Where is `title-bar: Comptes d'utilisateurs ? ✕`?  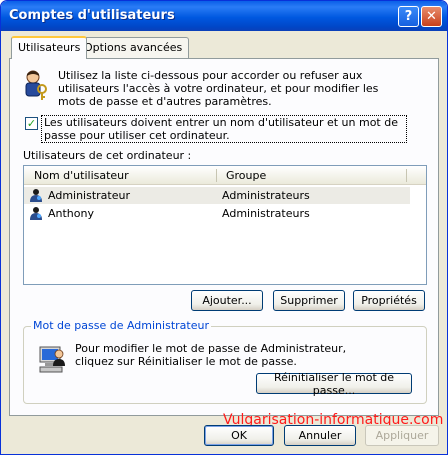
title-bar: Comptes d'utilisateurs ? ✕ is located at coordinates (224, 16).